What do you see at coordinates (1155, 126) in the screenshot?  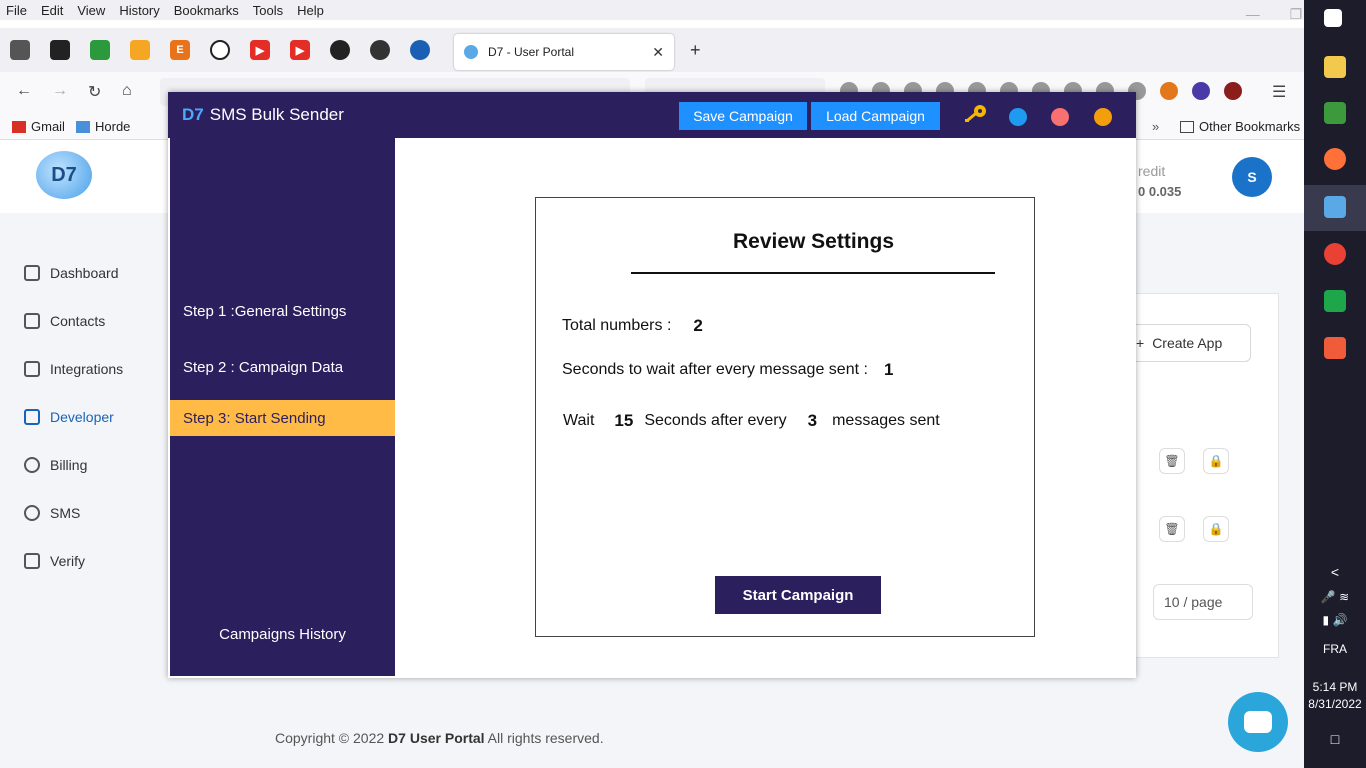 I see `more-bookmarks-icon: »` at bounding box center [1155, 126].